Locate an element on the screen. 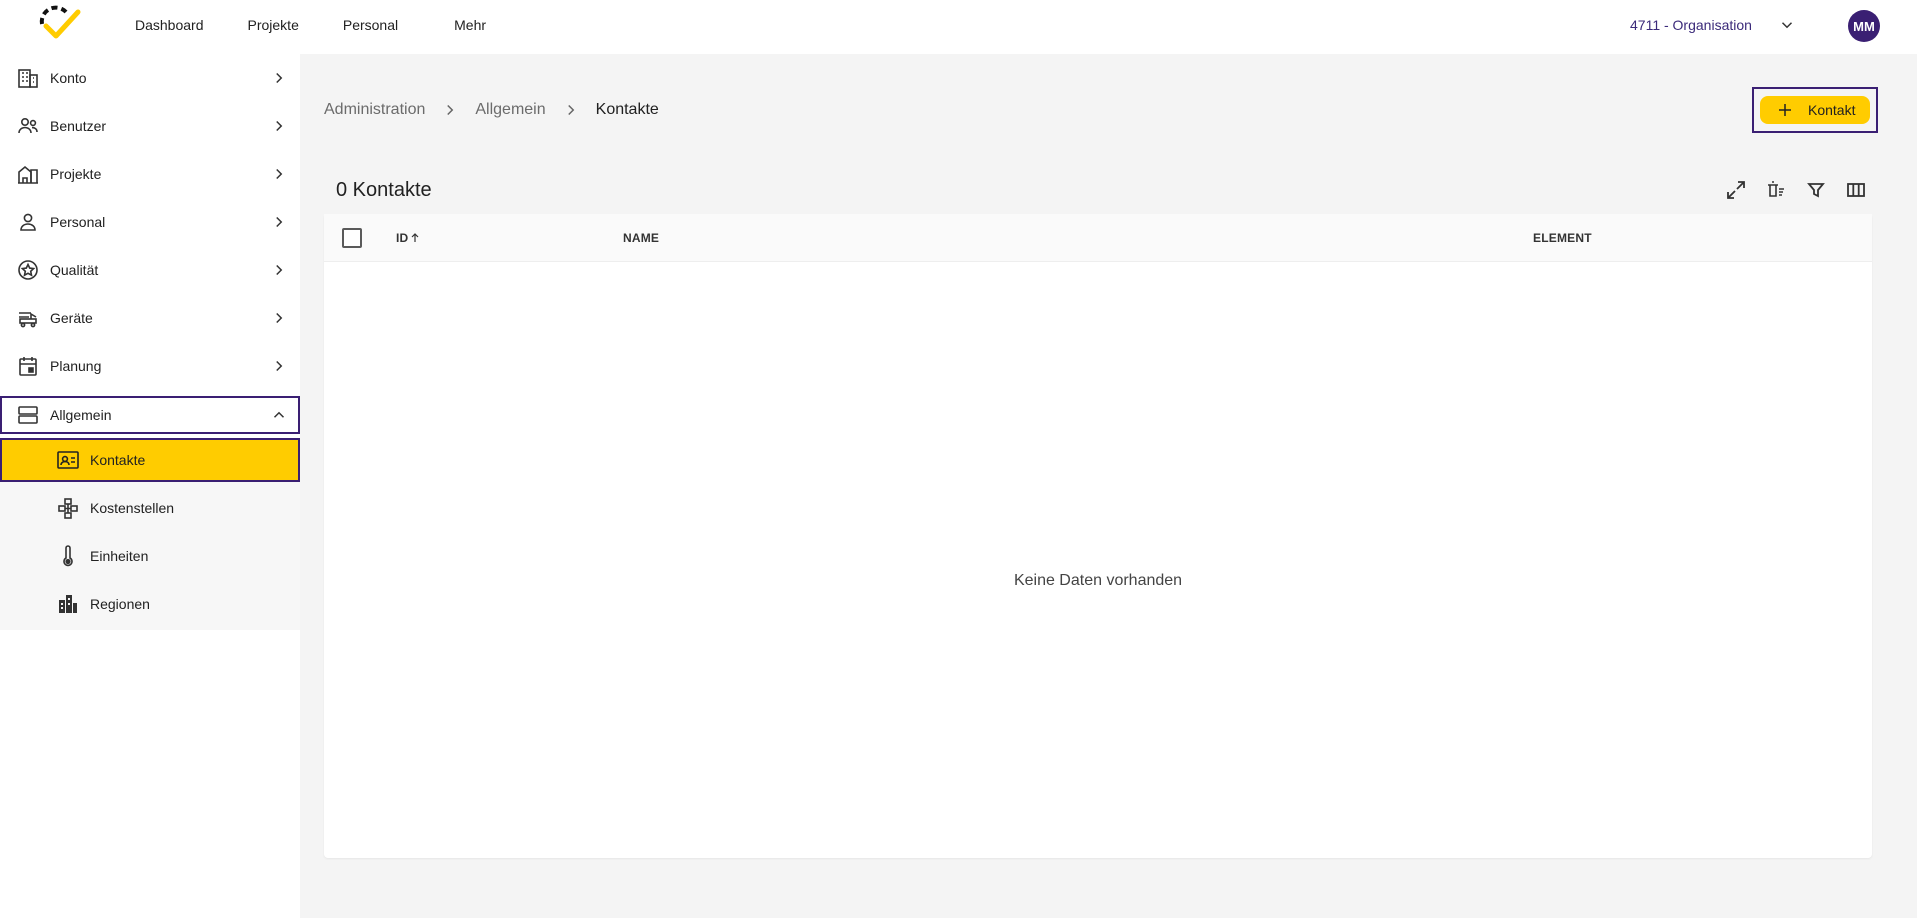  sidebar-item-label: Personal is located at coordinates (78, 222).